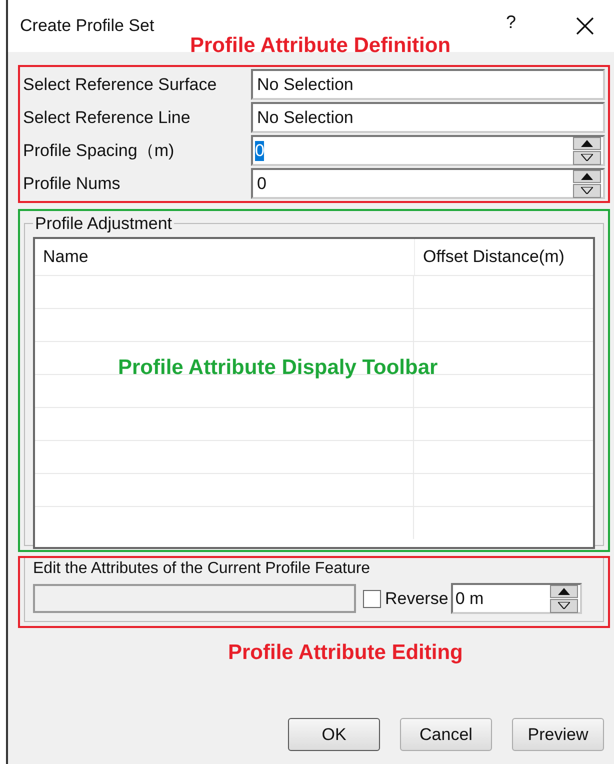  I want to click on input-field, so click(194, 598).